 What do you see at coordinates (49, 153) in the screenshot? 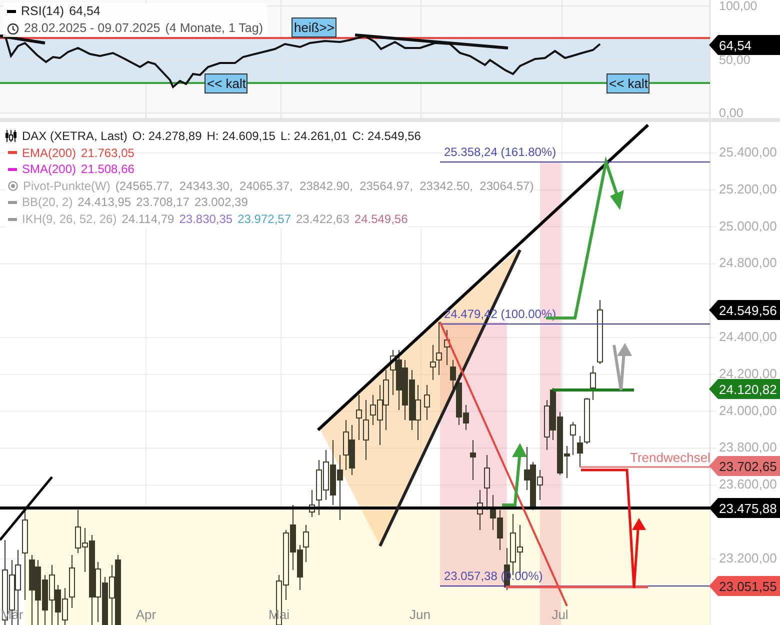
I see `indicator-name: EMA(200)` at bounding box center [49, 153].